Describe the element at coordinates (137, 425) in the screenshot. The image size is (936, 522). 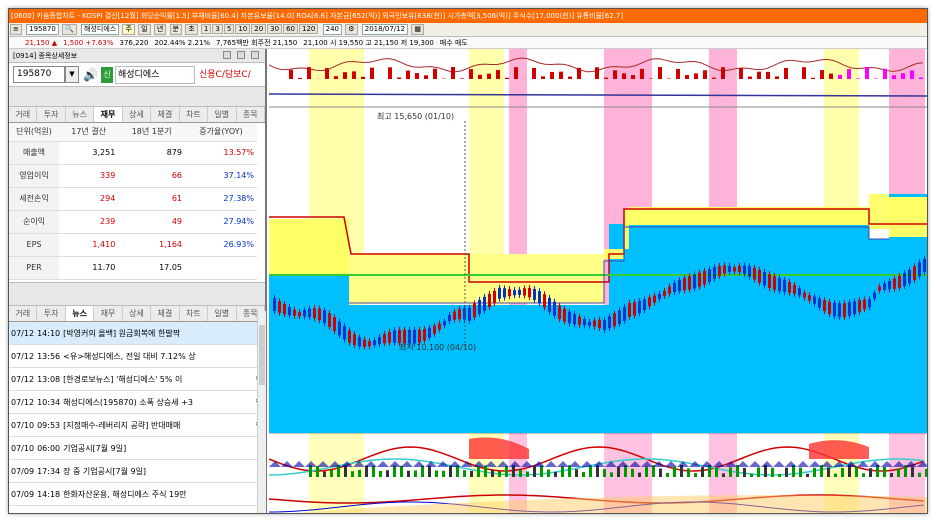
I see `news-item: 07/1009:53[지정매수-레버리지 공략] 반대매매한` at that location.